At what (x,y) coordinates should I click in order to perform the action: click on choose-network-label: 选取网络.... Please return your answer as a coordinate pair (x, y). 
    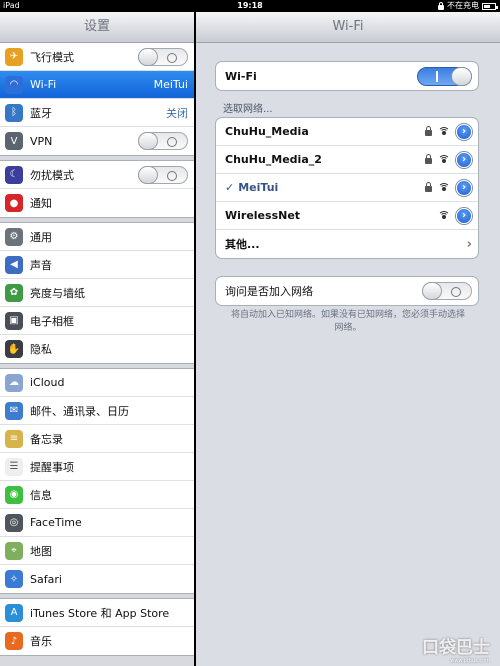
    Looking at the image, I should click on (248, 109).